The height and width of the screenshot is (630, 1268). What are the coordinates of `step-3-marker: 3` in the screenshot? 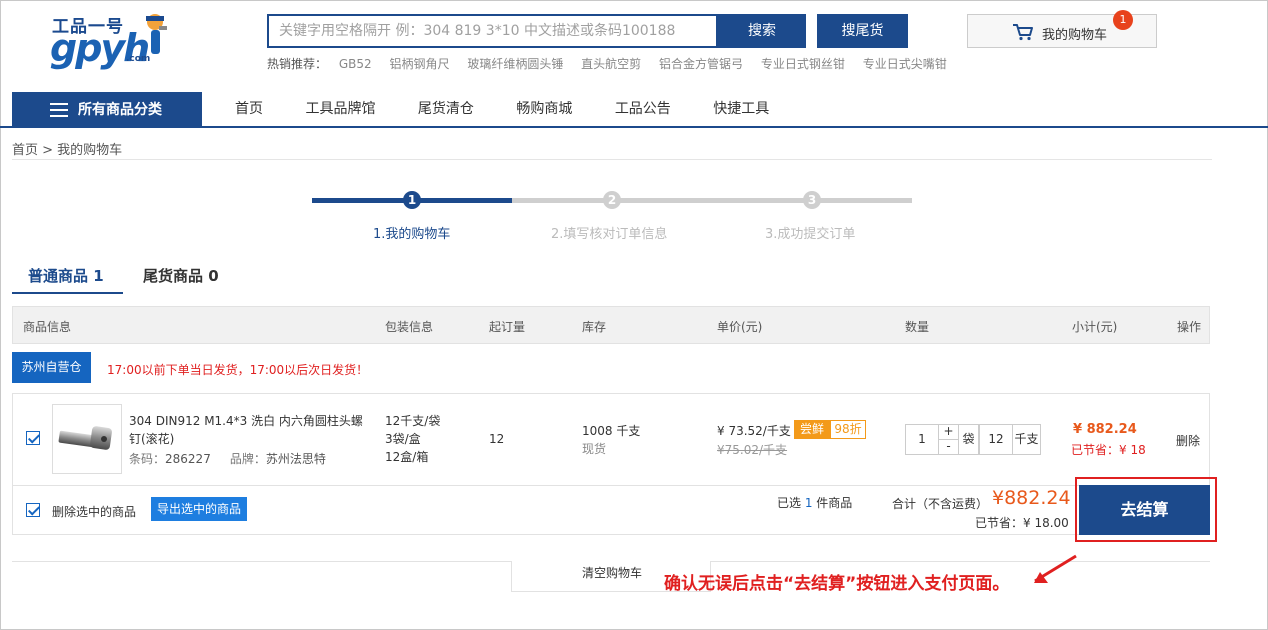 It's located at (812, 200).